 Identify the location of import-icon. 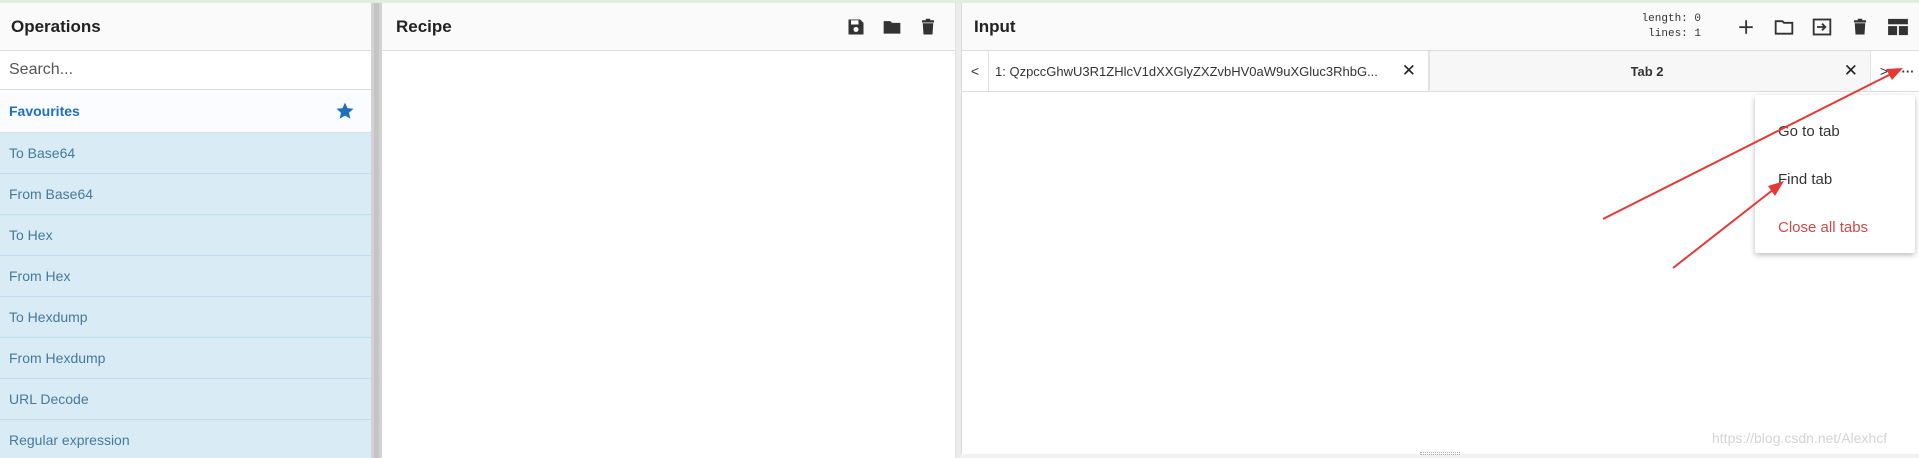
(1822, 27).